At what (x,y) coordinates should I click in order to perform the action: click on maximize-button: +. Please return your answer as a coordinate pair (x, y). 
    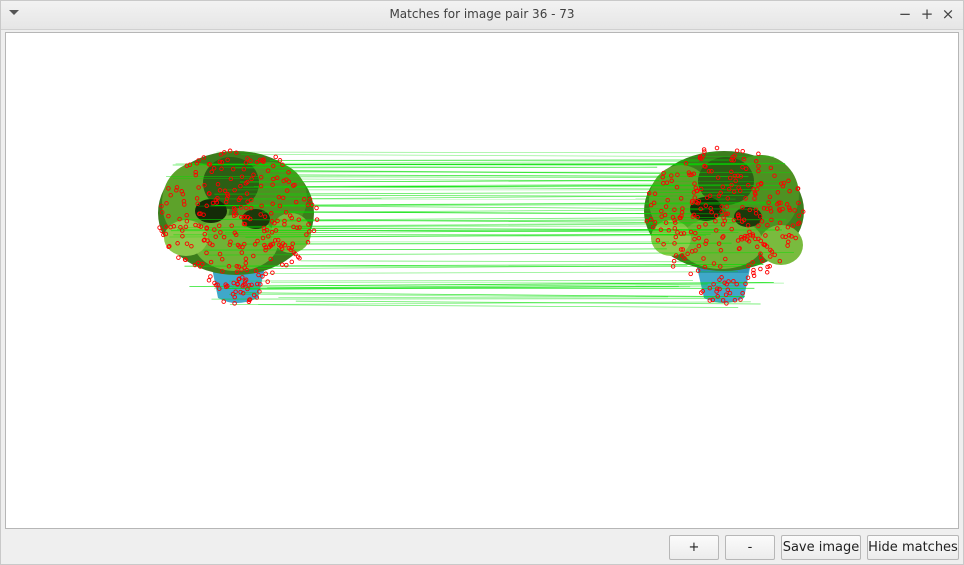
    Looking at the image, I should click on (927, 14).